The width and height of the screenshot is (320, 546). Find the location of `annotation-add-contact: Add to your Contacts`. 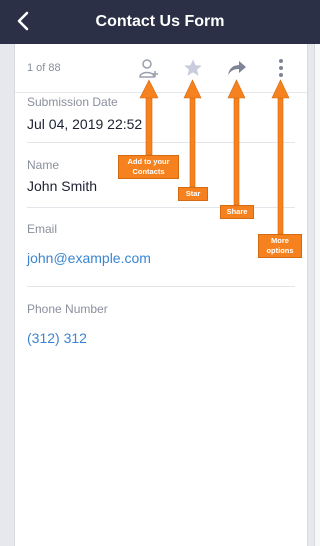

annotation-add-contact: Add to your Contacts is located at coordinates (148, 167).